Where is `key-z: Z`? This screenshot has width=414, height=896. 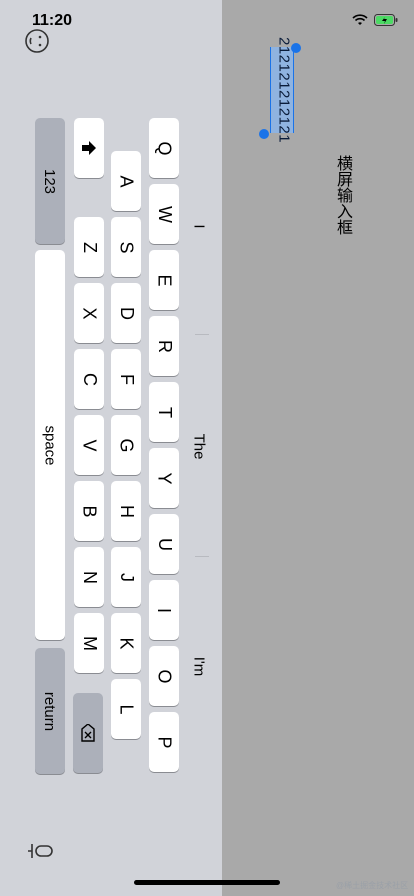
key-z: Z is located at coordinates (89, 247).